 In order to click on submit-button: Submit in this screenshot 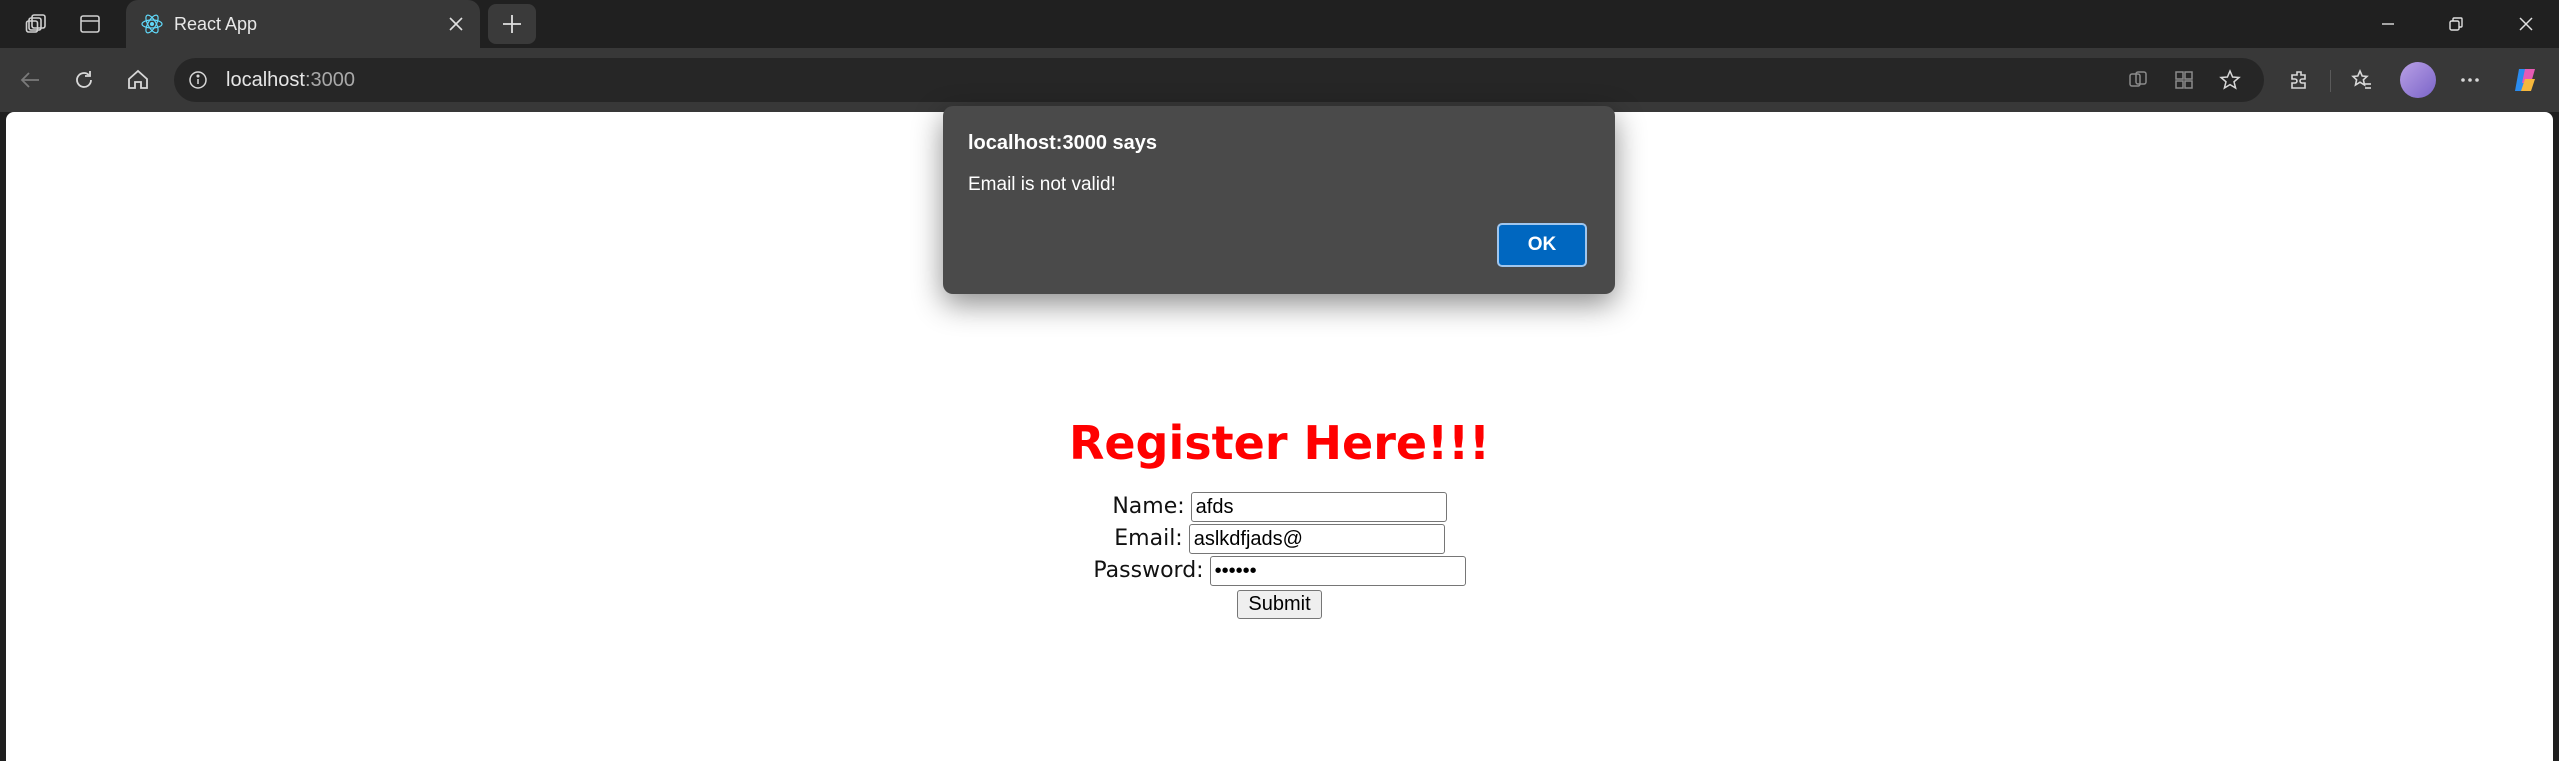, I will do `click(1279, 604)`.